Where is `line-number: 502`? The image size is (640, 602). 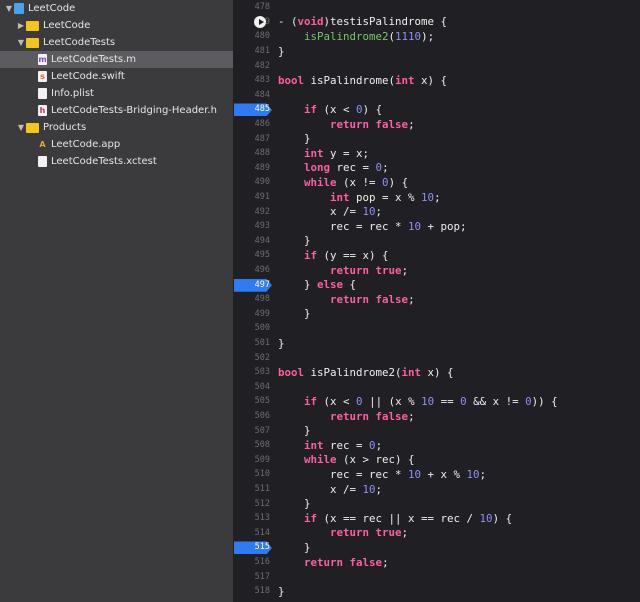 line-number: 502 is located at coordinates (252, 358).